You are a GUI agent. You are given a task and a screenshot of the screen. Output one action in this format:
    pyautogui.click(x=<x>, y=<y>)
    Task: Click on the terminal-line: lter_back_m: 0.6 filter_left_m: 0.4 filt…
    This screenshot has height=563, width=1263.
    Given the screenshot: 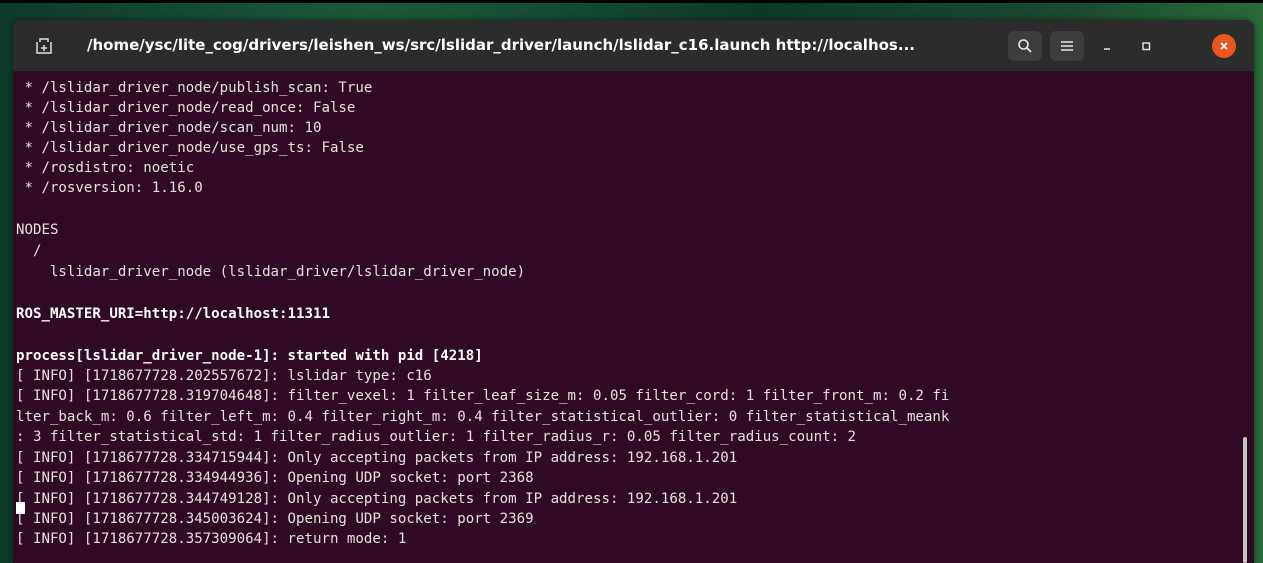 What is the action you would take?
    pyautogui.click(x=483, y=417)
    